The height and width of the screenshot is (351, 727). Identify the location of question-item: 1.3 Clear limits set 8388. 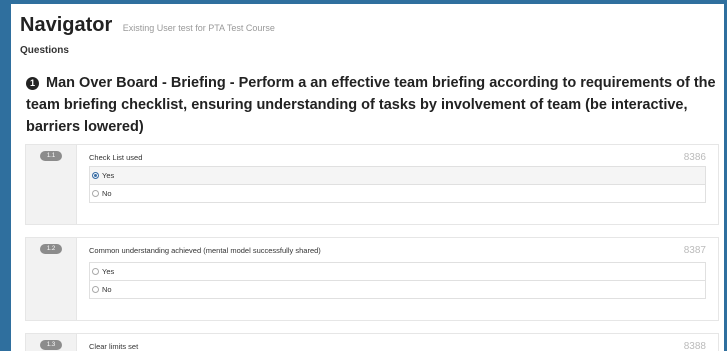
(372, 342).